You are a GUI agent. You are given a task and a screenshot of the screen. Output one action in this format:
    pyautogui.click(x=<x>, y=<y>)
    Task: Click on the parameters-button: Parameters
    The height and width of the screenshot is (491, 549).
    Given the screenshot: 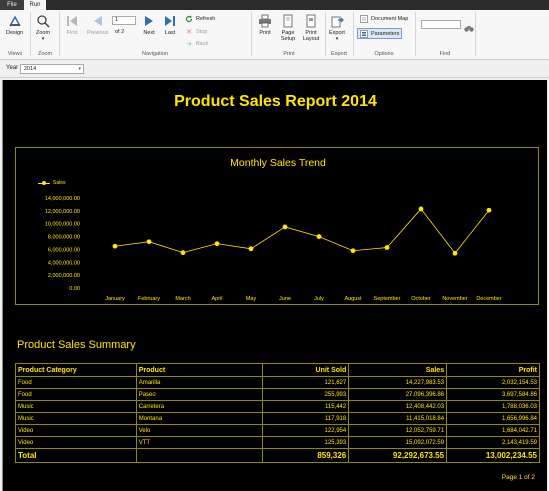 What is the action you would take?
    pyautogui.click(x=379, y=33)
    